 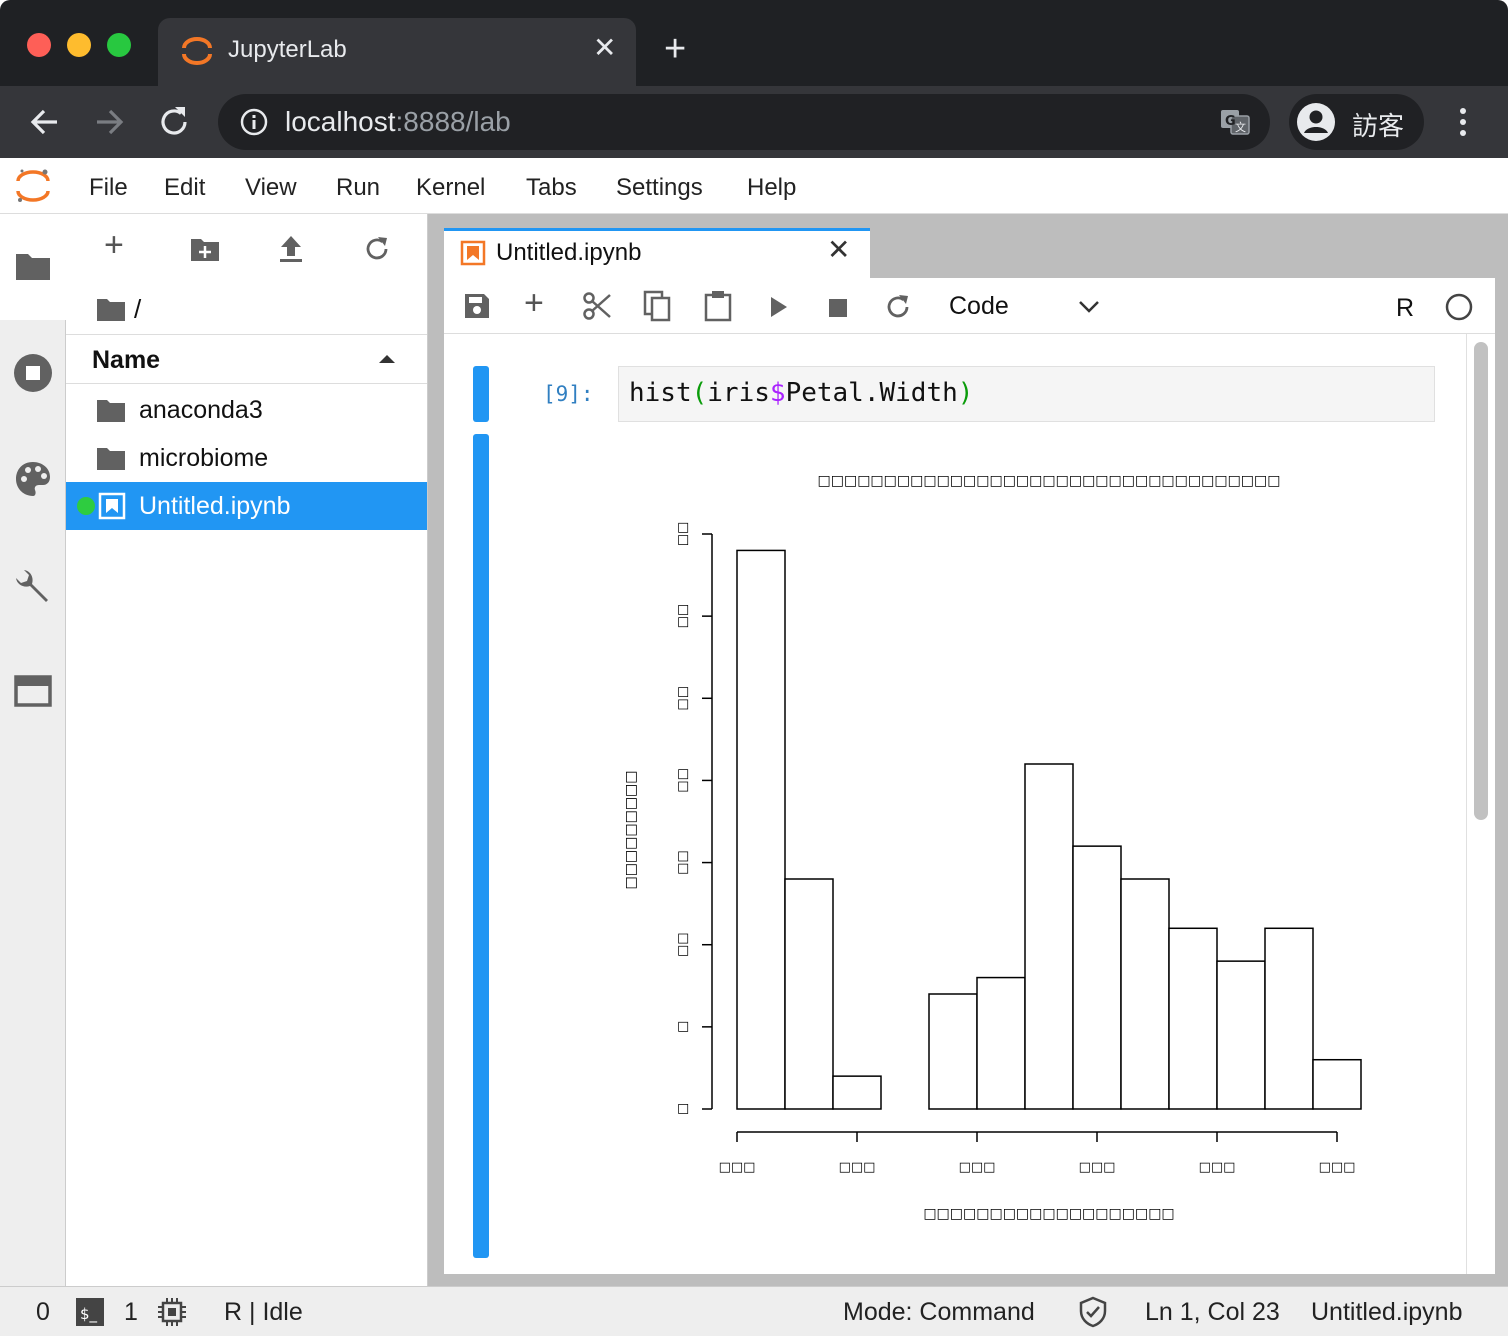 I want to click on code-token: iris, so click(x=738, y=393).